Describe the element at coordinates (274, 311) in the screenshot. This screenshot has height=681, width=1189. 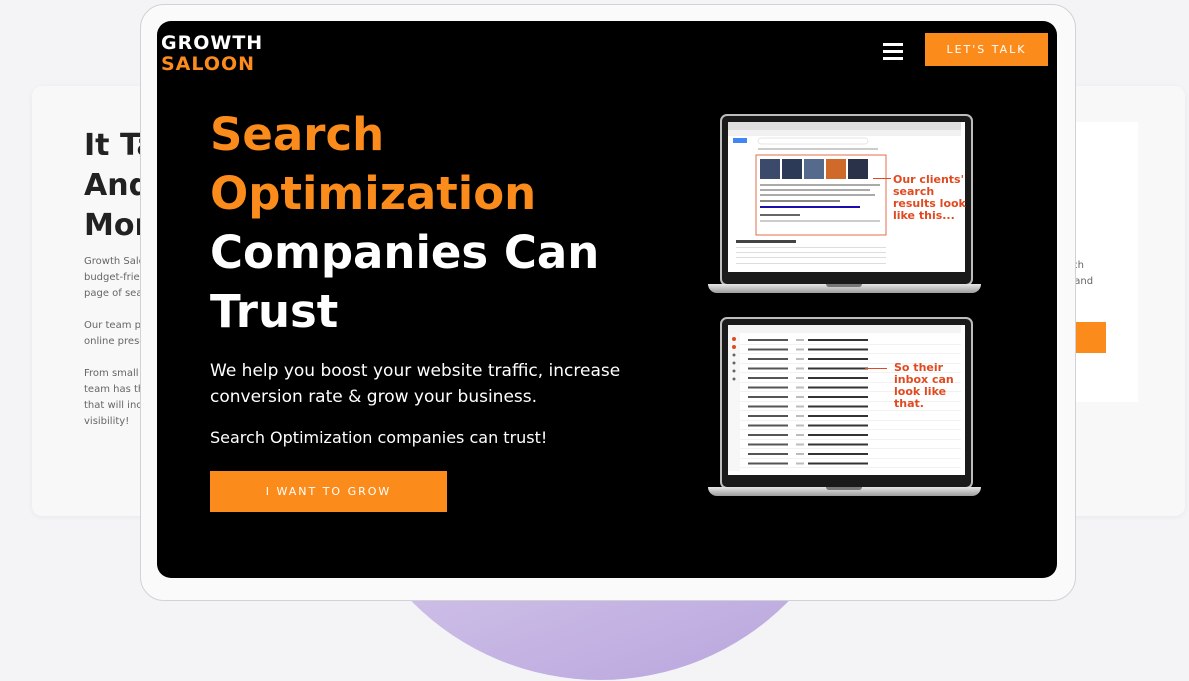
I see `headline-line: Trust` at that location.